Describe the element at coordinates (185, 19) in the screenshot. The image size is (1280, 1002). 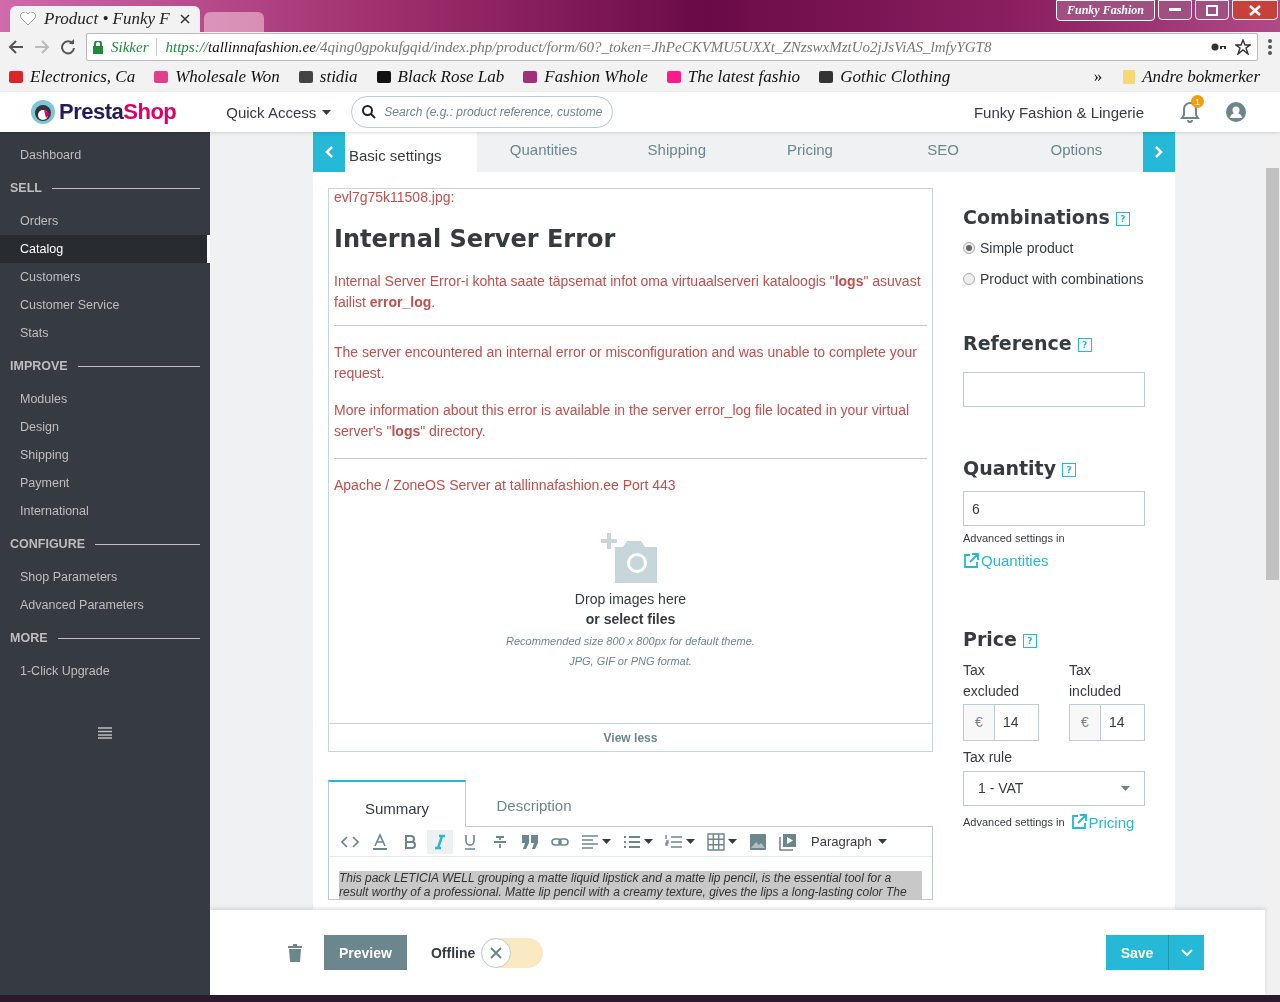
I see `close-icon` at that location.